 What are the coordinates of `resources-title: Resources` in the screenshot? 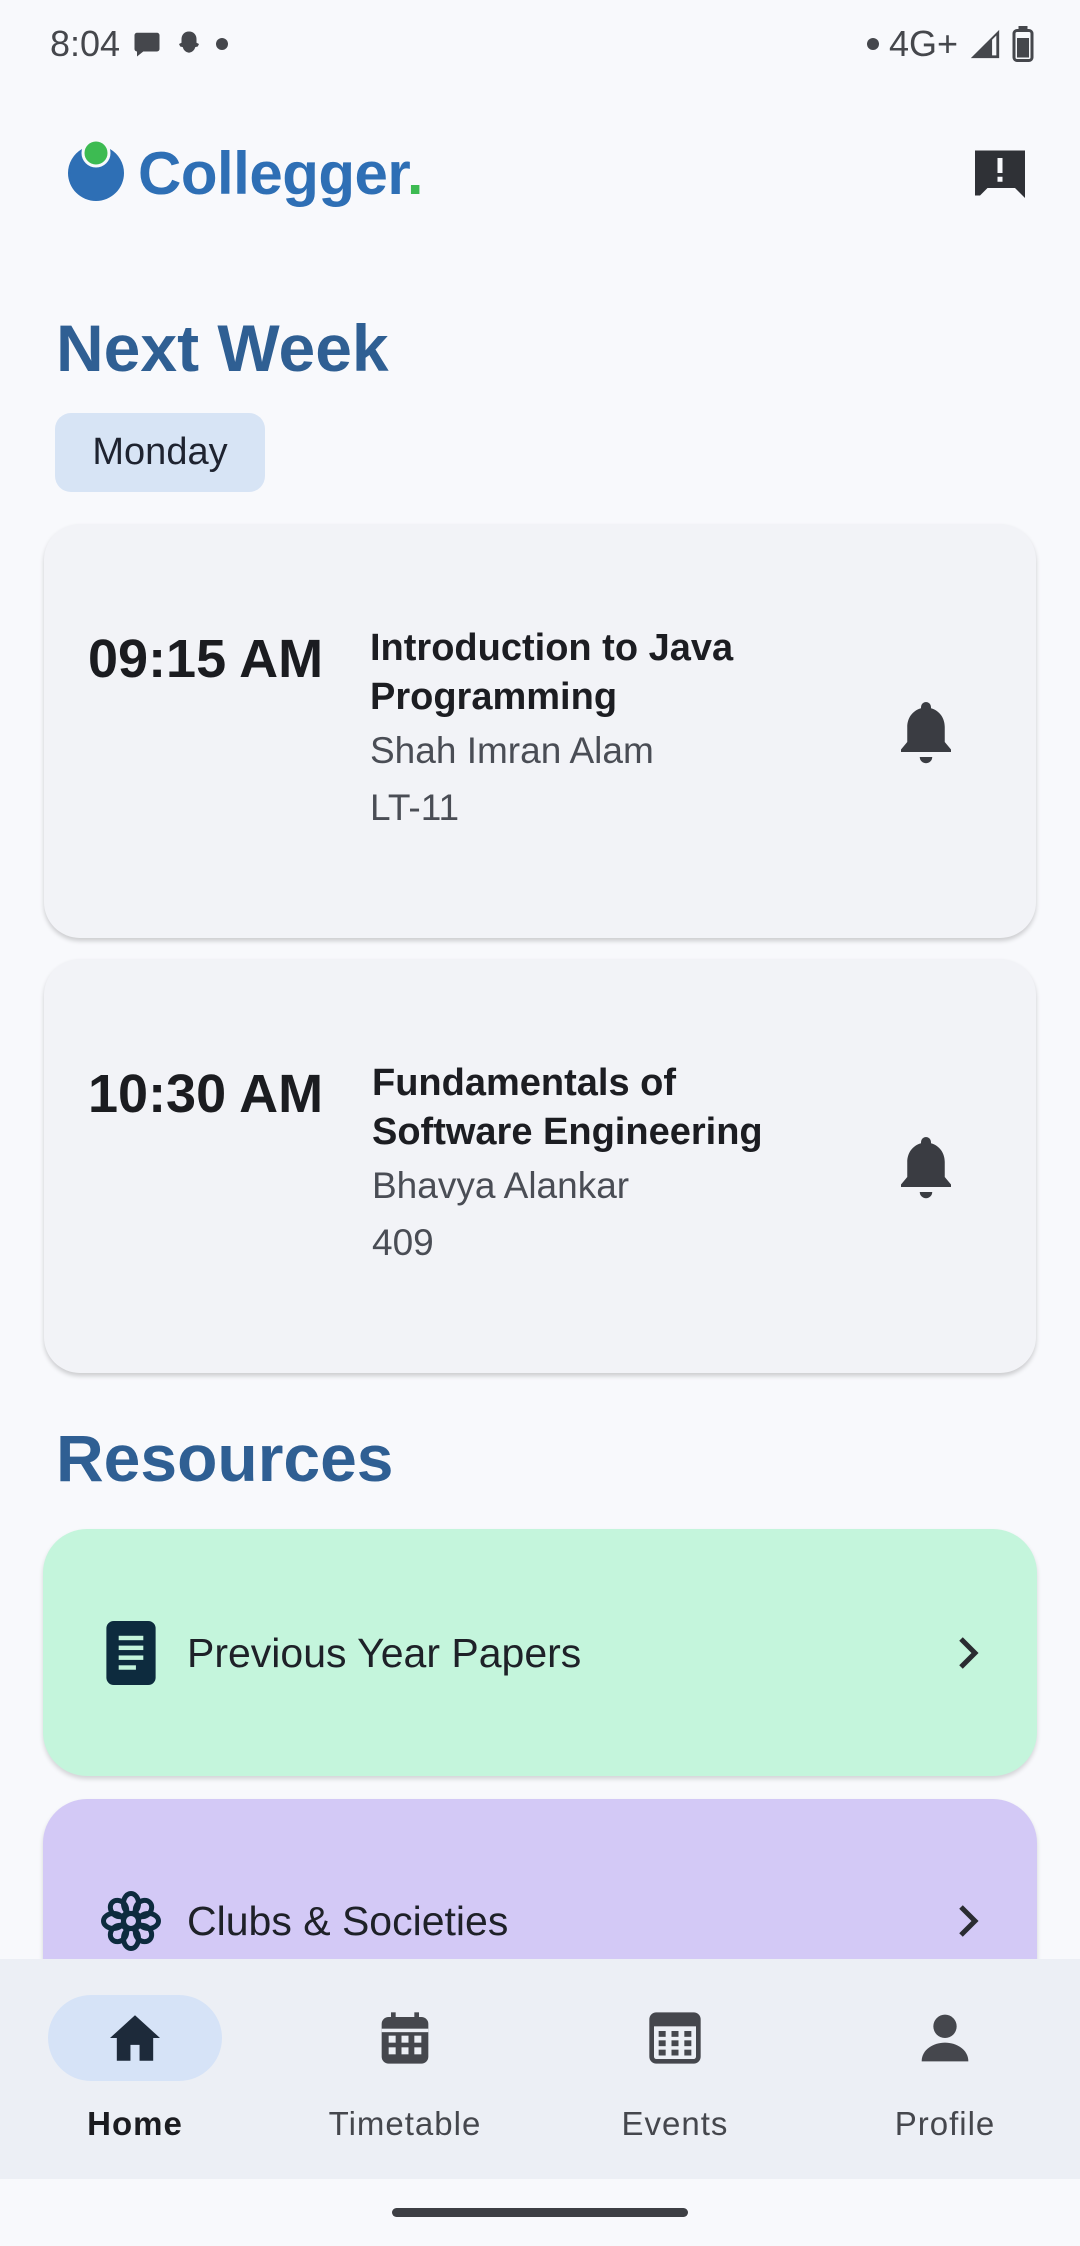 It's located at (225, 1458).